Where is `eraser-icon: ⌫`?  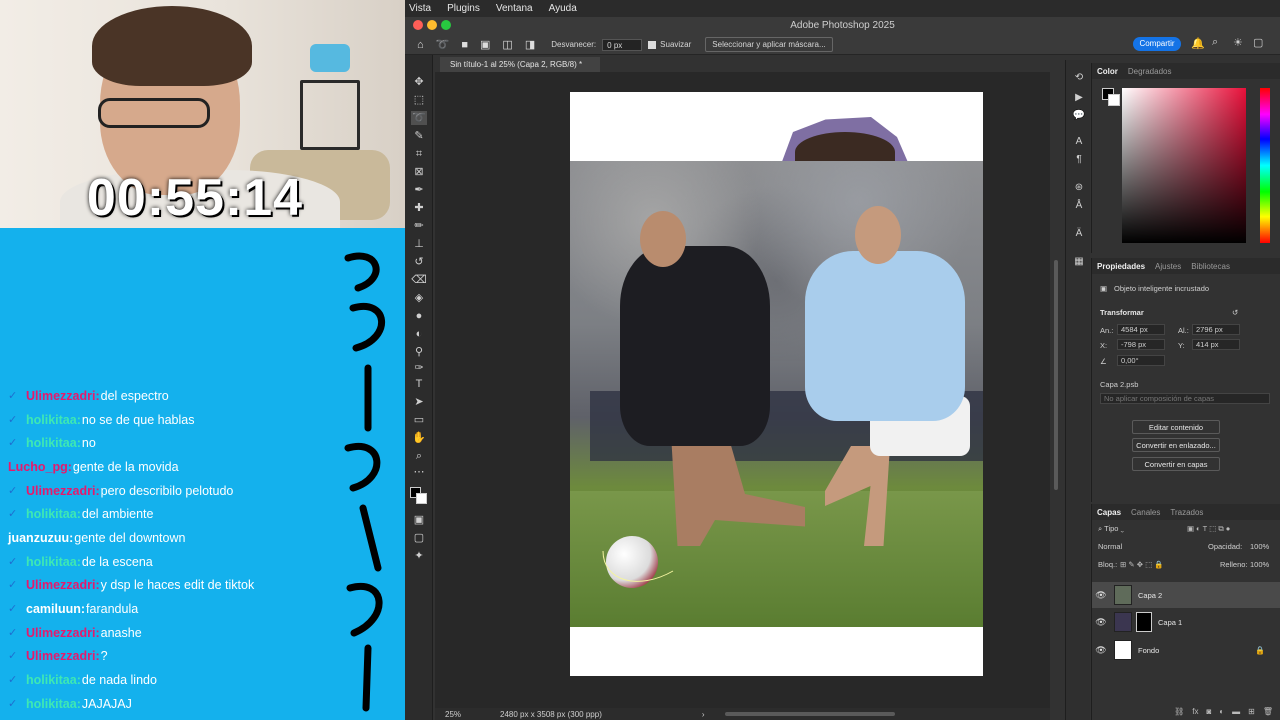 eraser-icon: ⌫ is located at coordinates (419, 280).